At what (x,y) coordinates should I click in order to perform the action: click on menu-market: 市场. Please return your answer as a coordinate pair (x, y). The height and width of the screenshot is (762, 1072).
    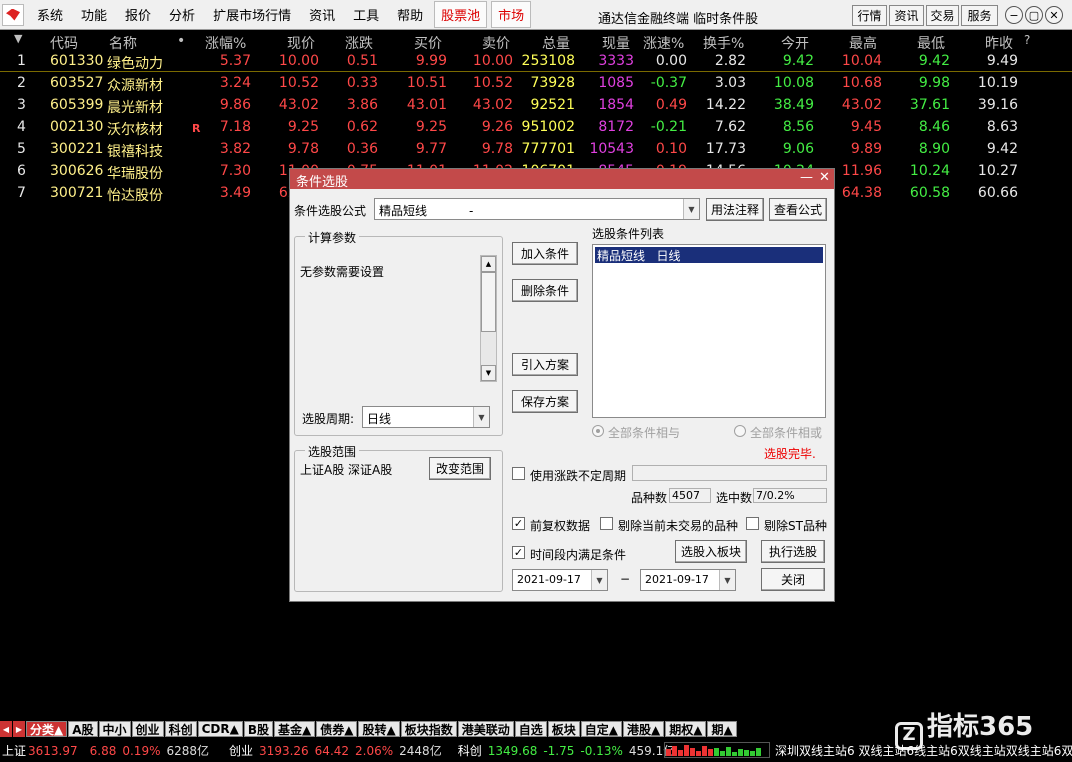
    Looking at the image, I should click on (511, 14).